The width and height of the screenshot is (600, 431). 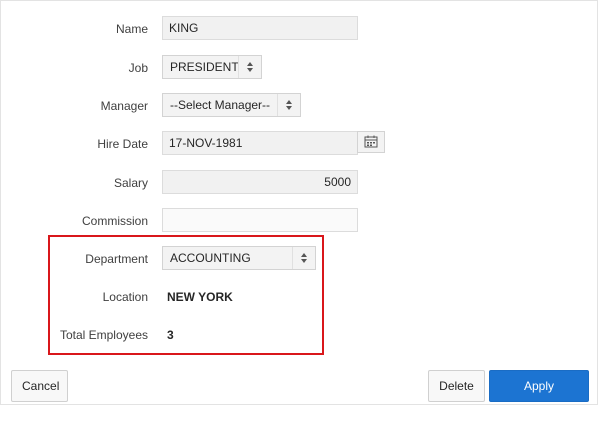 I want to click on calendar-icon, so click(x=371, y=141).